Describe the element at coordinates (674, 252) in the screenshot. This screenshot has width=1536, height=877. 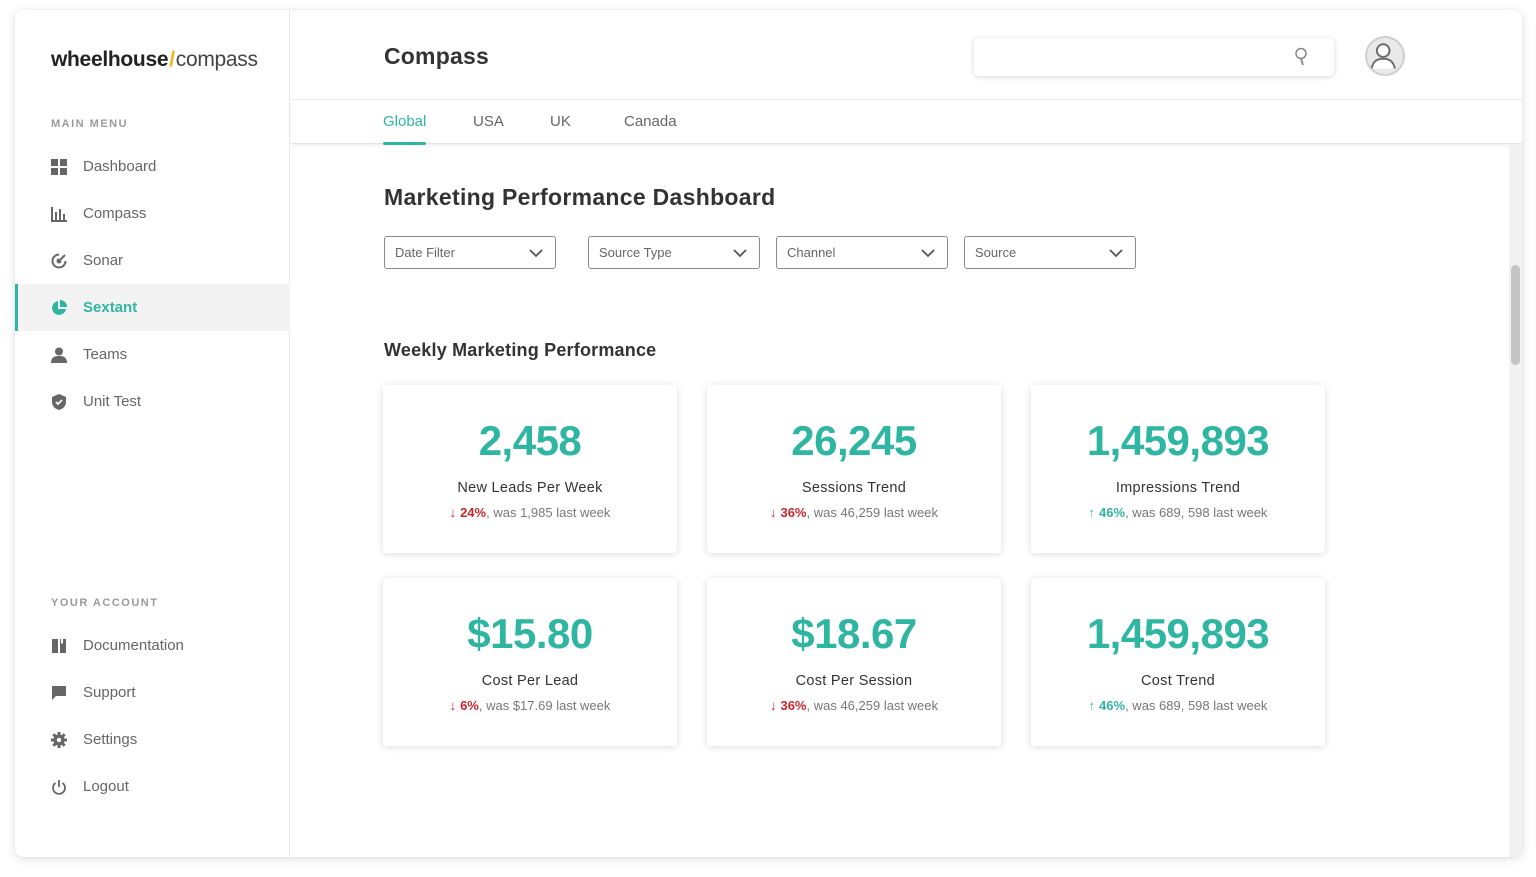
I see `source-type-select: Source Type` at that location.